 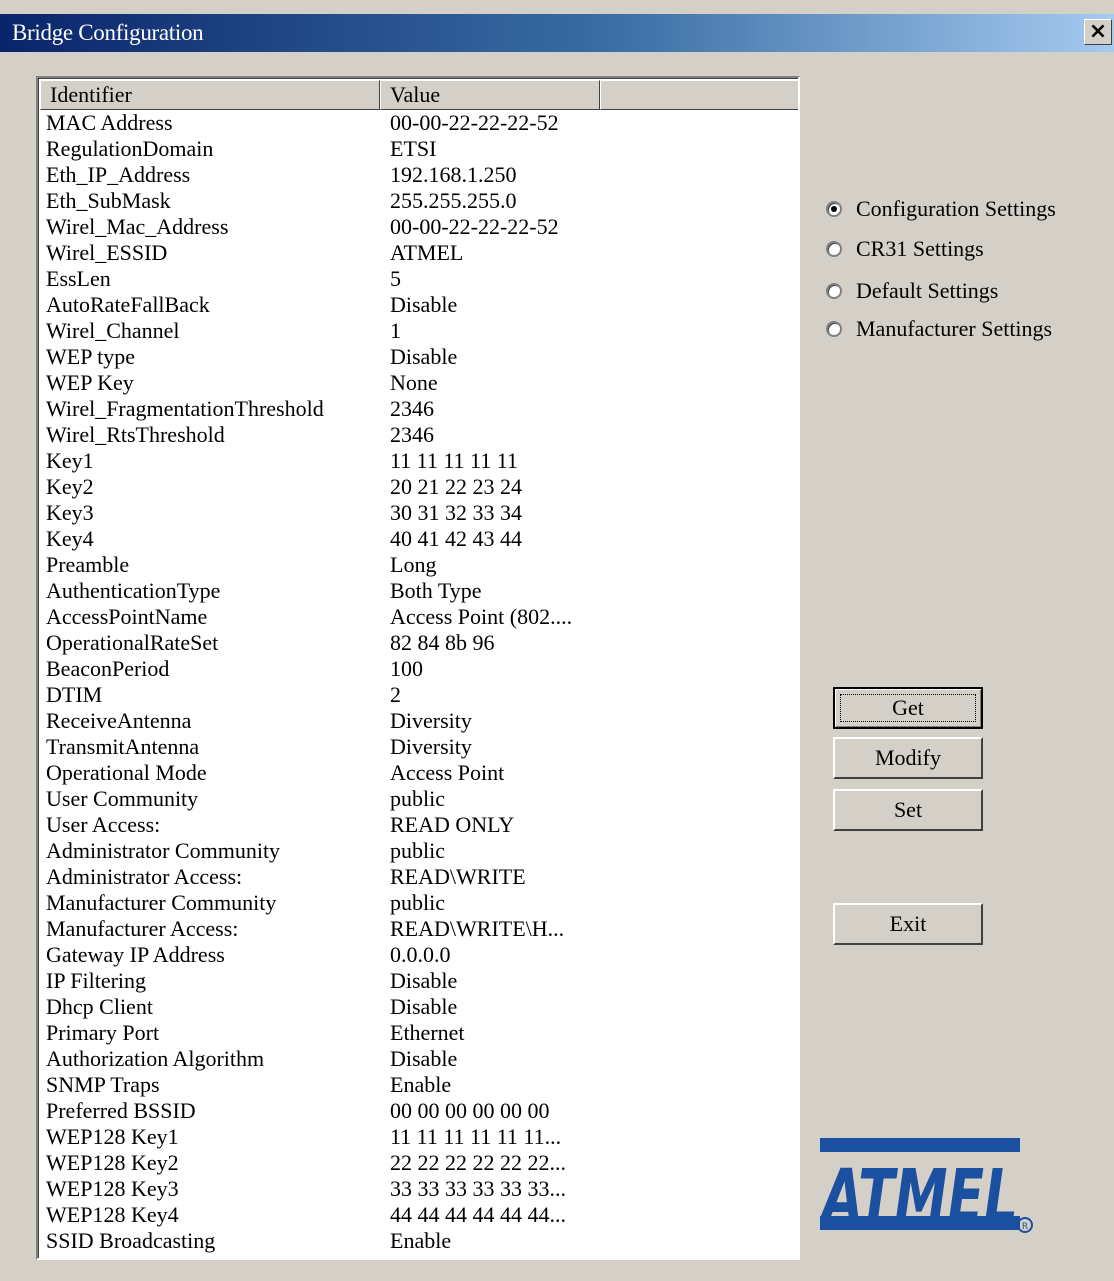 I want to click on list-item-identifier: Wirel_Channel, so click(x=113, y=330).